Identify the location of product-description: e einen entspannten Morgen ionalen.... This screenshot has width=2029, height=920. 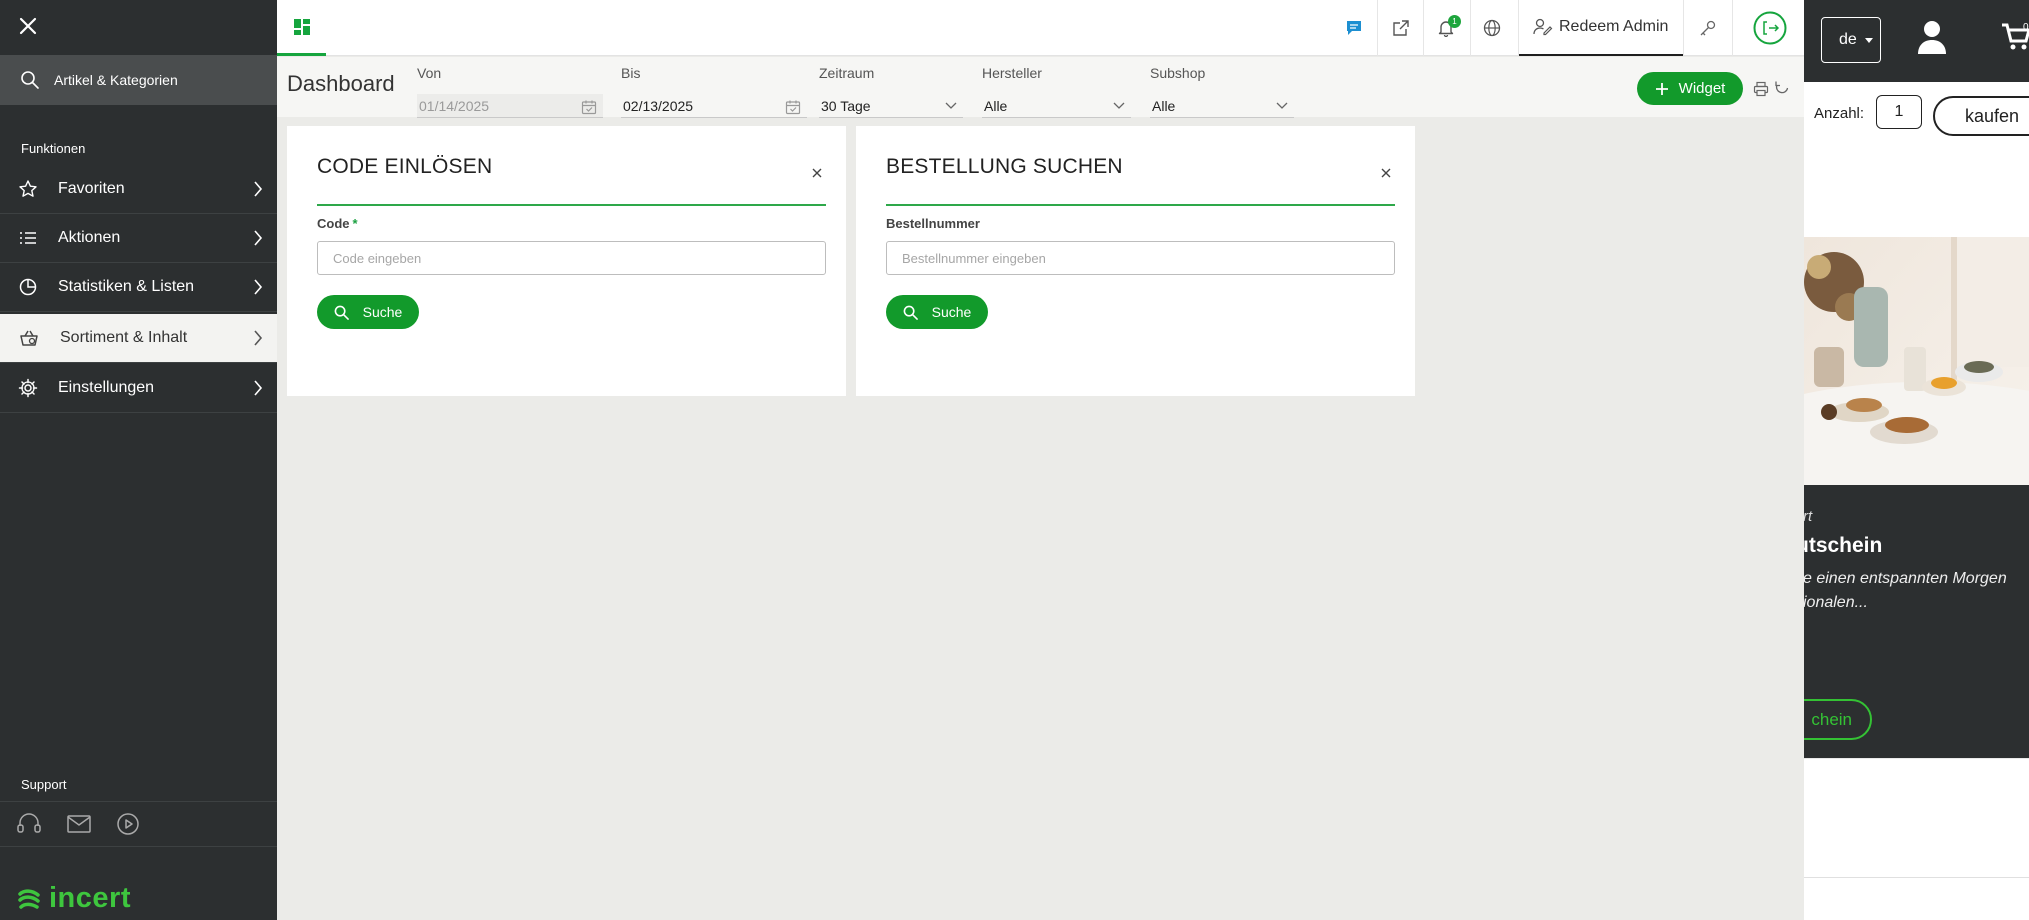
(1905, 590).